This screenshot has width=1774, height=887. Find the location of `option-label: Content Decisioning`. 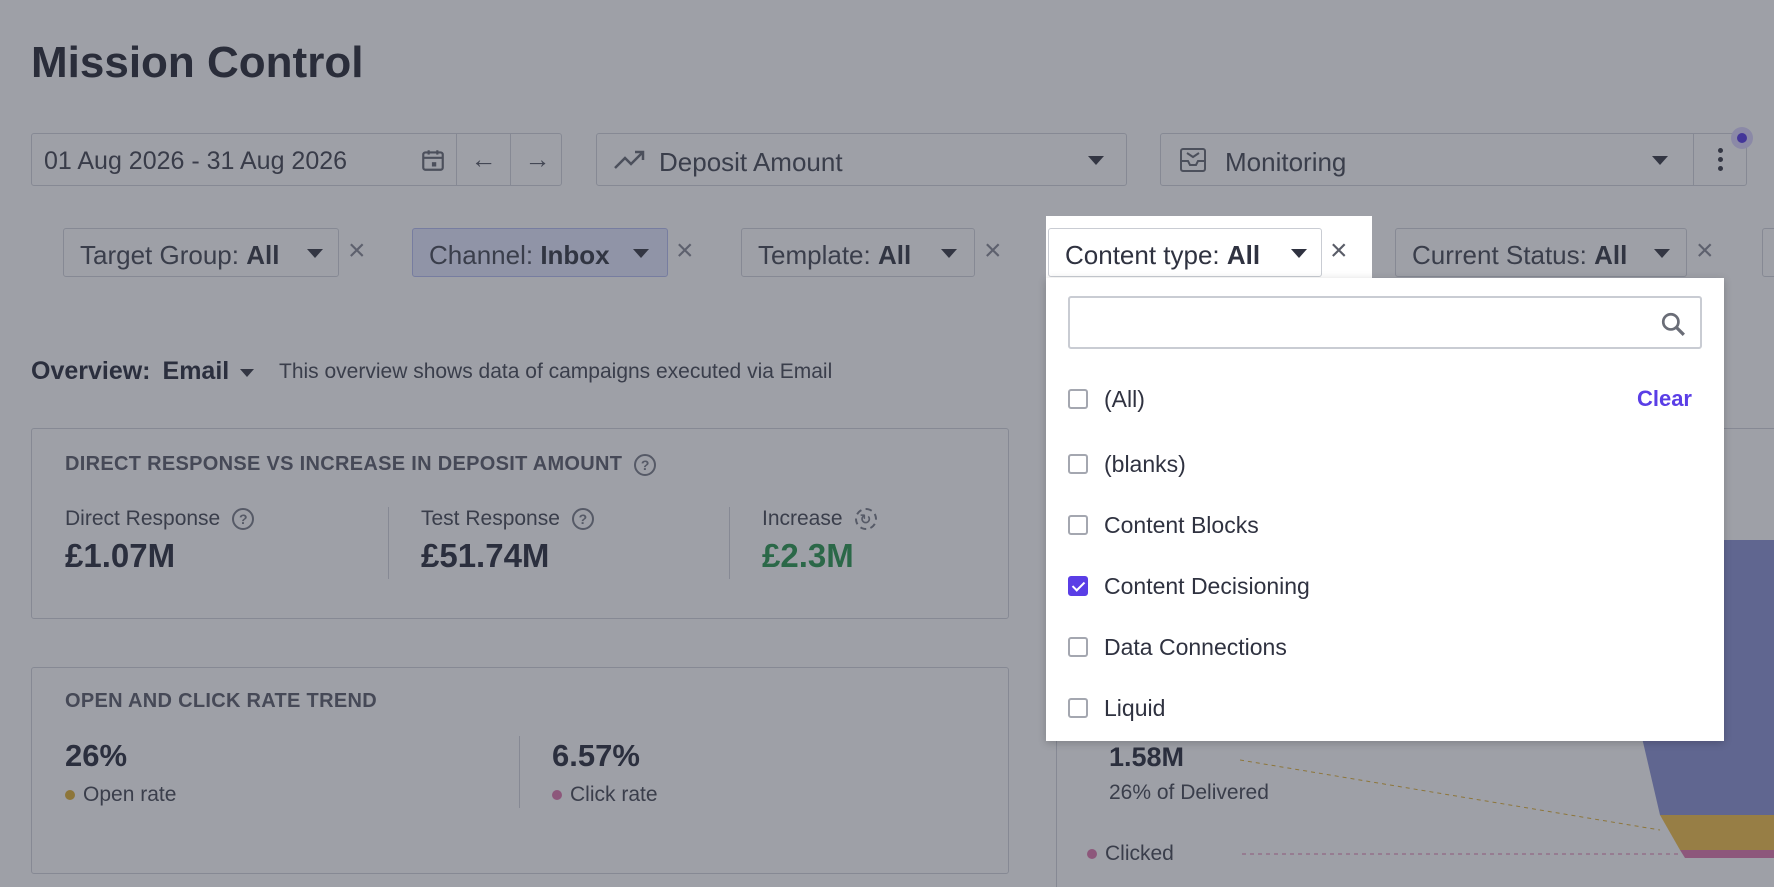

option-label: Content Decisioning is located at coordinates (1207, 585).